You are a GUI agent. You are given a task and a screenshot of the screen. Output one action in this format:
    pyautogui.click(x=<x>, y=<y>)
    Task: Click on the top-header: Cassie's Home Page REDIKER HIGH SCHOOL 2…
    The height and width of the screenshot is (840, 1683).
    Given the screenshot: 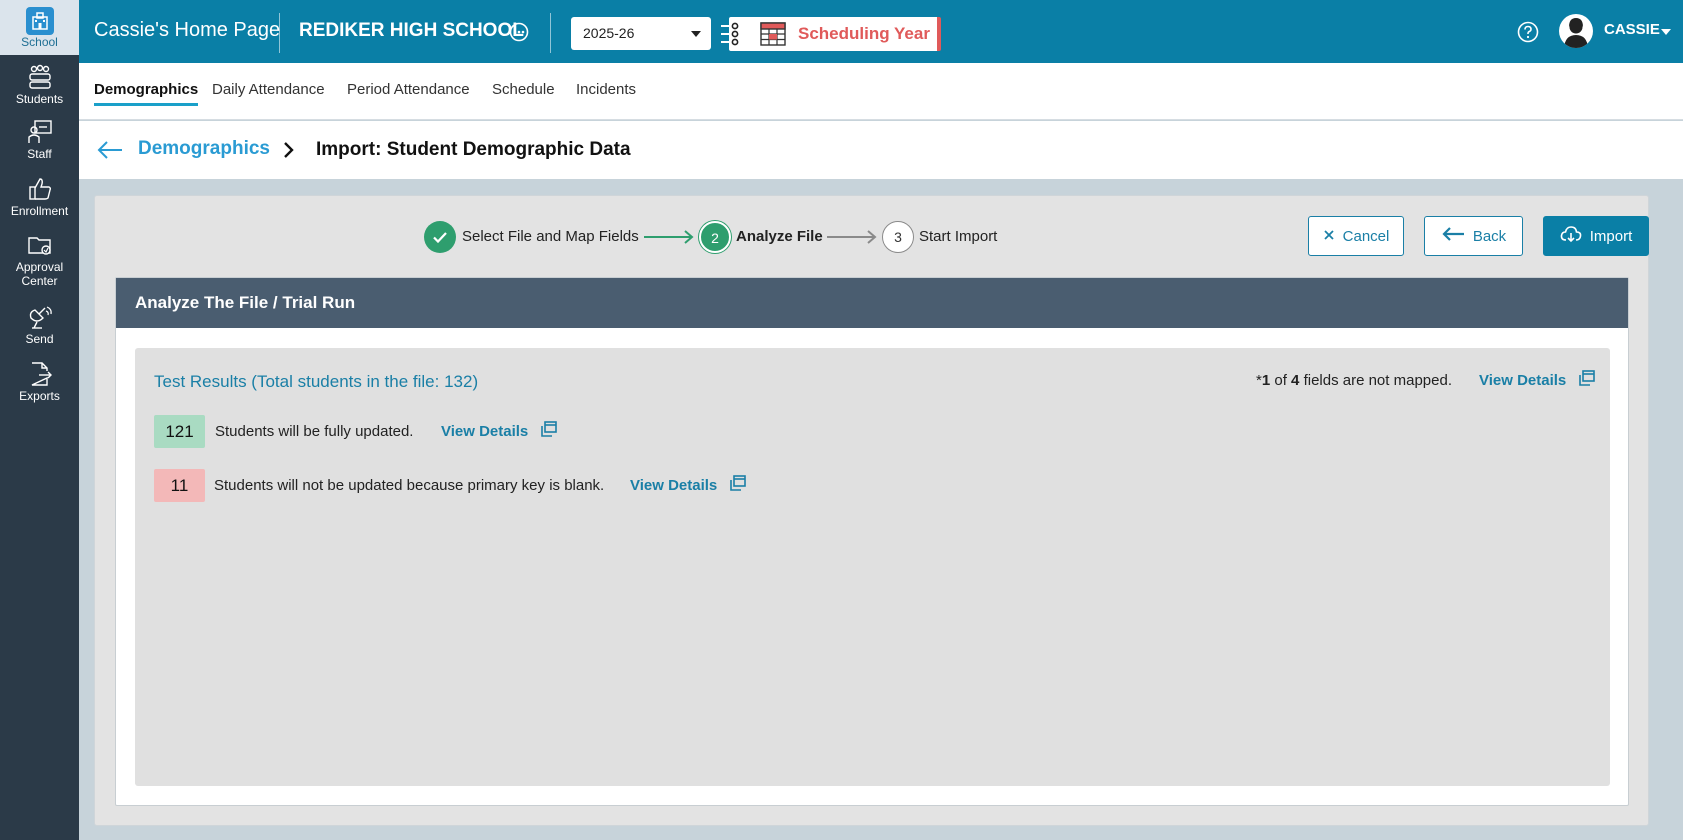 What is the action you would take?
    pyautogui.click(x=881, y=31)
    